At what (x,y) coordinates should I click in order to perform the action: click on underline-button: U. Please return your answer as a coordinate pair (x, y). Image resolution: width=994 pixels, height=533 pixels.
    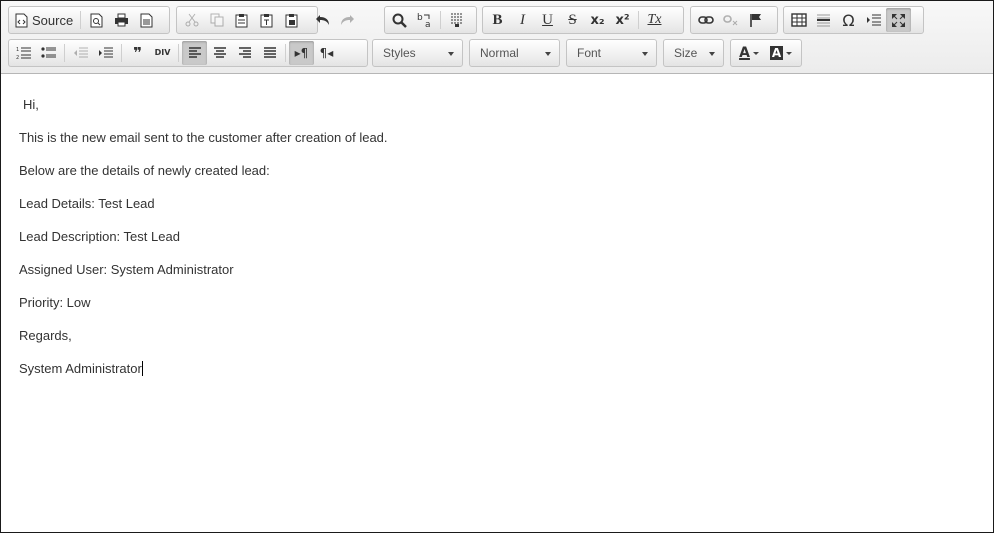
    Looking at the image, I should click on (547, 20).